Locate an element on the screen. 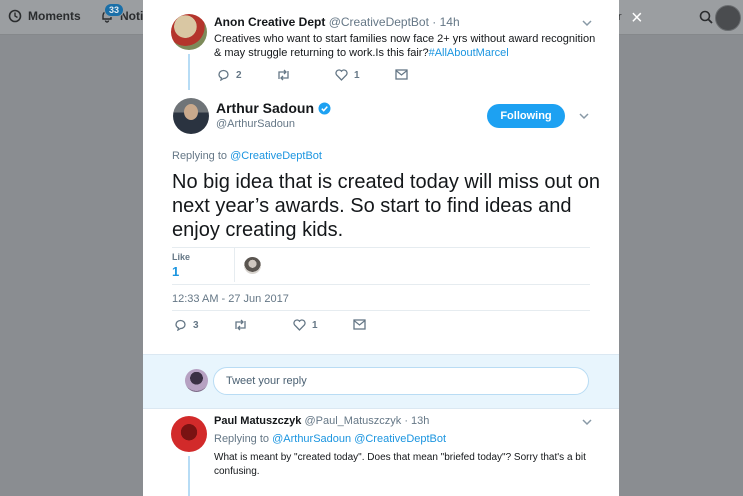  reply-button: 3 is located at coordinates (186, 325).